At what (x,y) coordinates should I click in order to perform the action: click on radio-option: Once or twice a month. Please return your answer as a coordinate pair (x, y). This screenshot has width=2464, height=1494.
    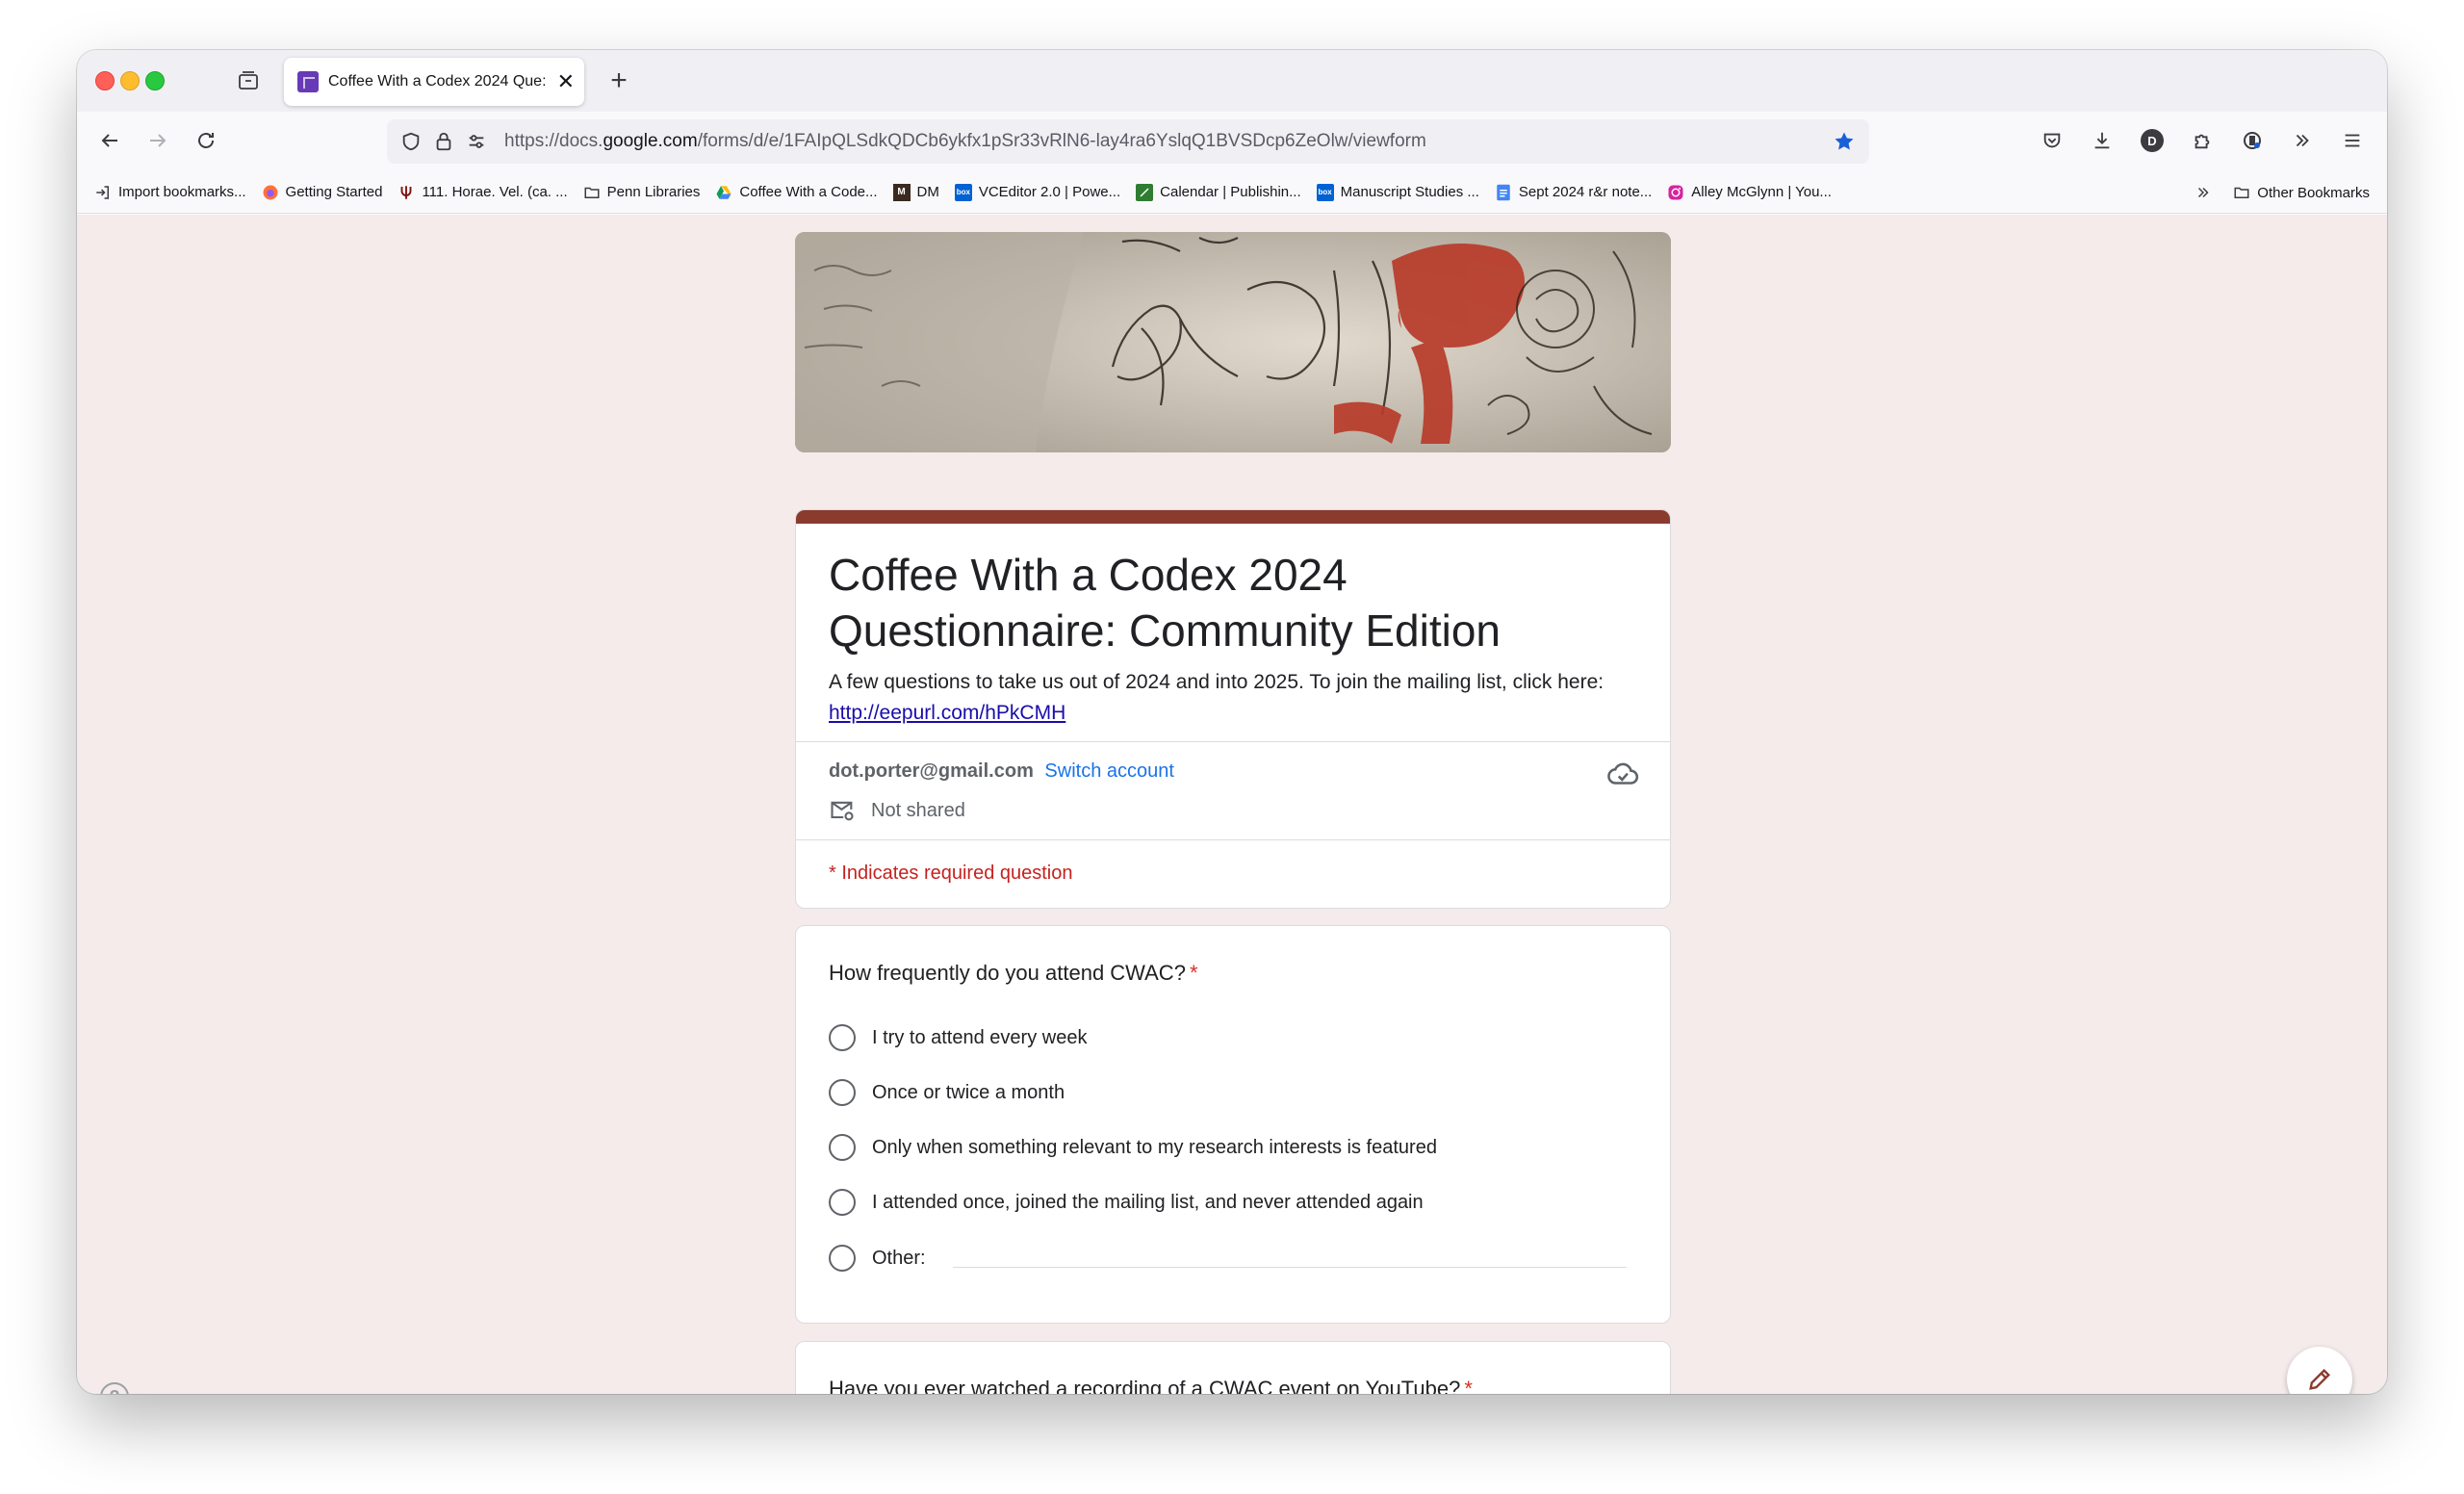
    Looking at the image, I should click on (947, 1092).